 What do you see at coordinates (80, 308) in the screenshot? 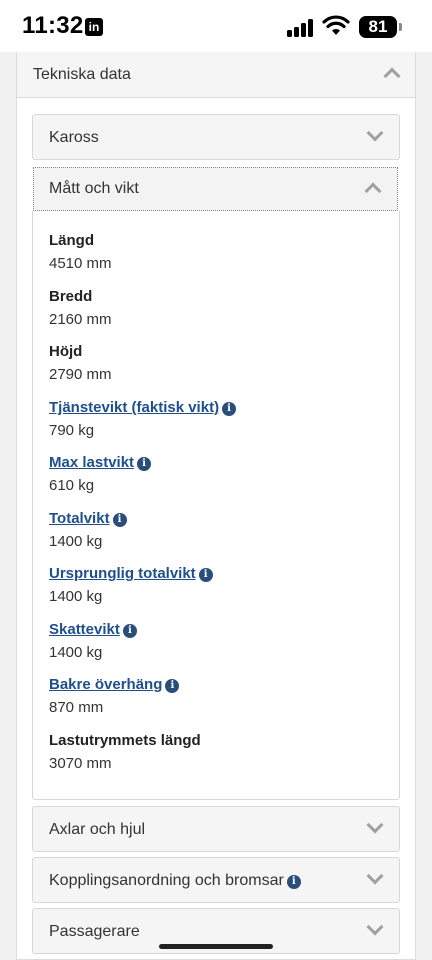
I see `spec-item: Bredd 2160 mm` at bounding box center [80, 308].